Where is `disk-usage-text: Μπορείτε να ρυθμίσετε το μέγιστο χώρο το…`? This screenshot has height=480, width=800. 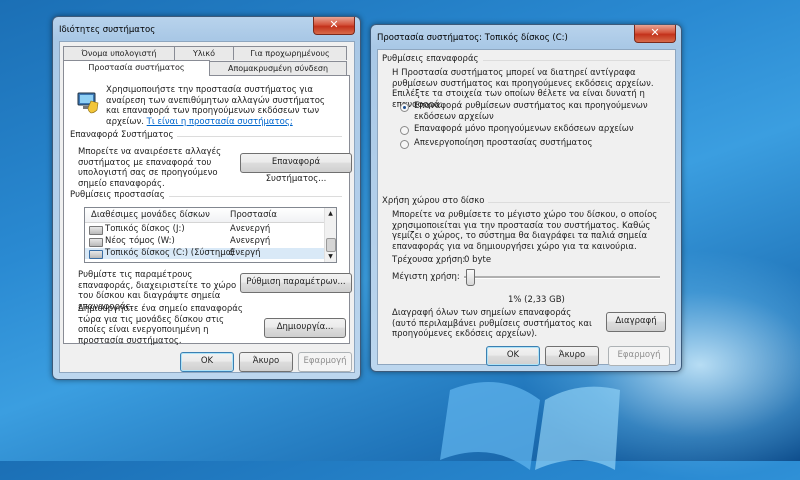 disk-usage-text: Μπορείτε να ρυθμίσετε το μέγιστο χώρο το… is located at coordinates (525, 231).